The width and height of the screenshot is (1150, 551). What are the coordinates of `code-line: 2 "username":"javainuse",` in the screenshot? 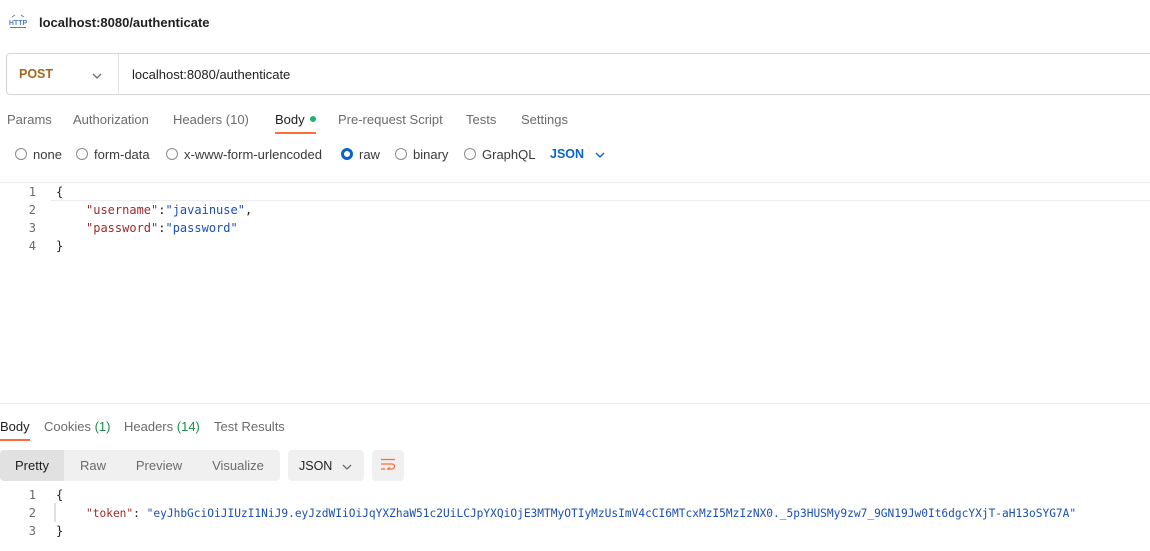 It's located at (575, 210).